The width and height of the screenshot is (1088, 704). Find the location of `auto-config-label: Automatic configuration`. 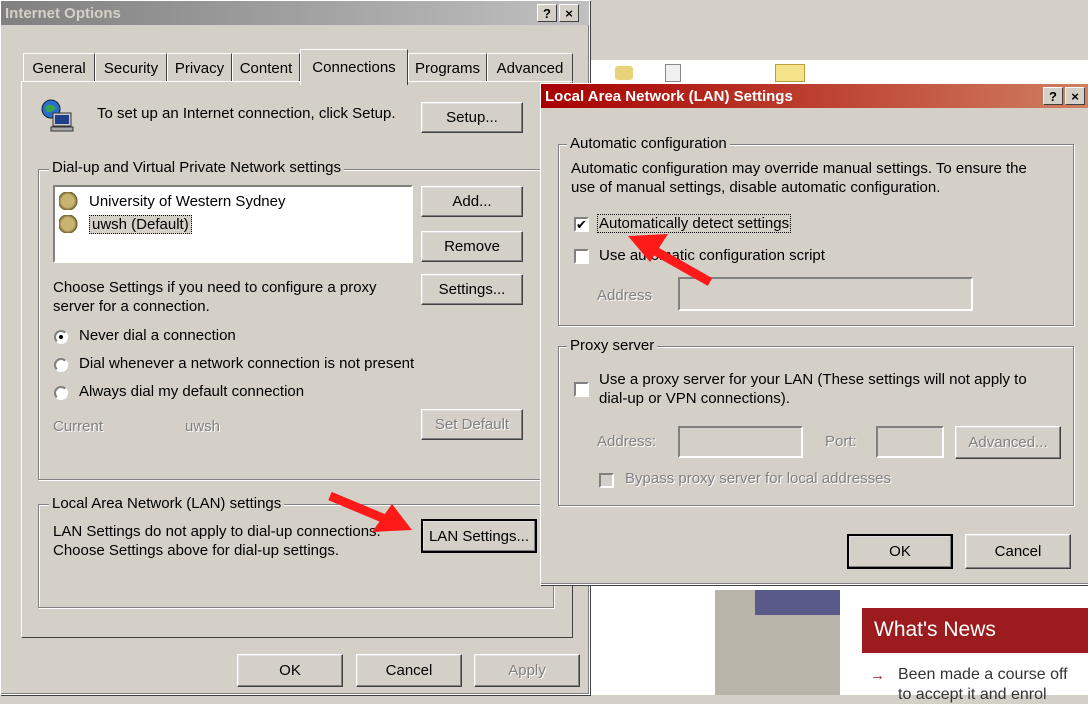

auto-config-label: Automatic configuration is located at coordinates (648, 143).